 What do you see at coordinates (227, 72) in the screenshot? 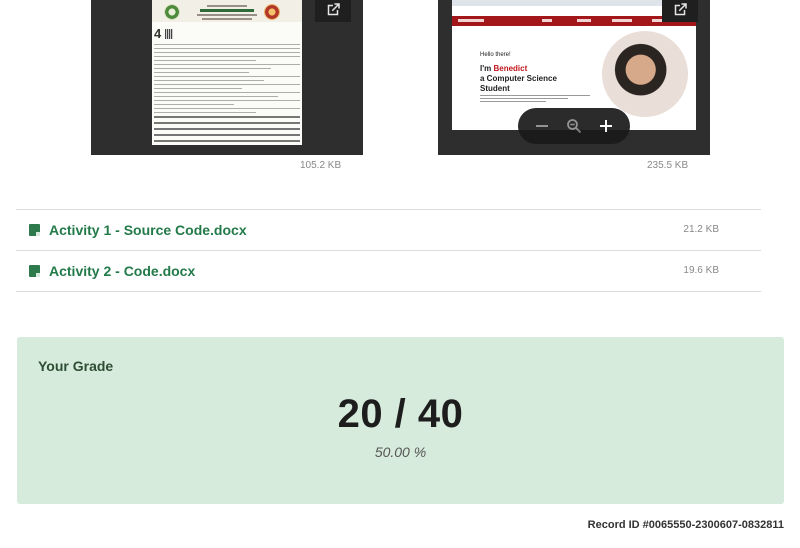
I see `document-thumbnail: 4` at bounding box center [227, 72].